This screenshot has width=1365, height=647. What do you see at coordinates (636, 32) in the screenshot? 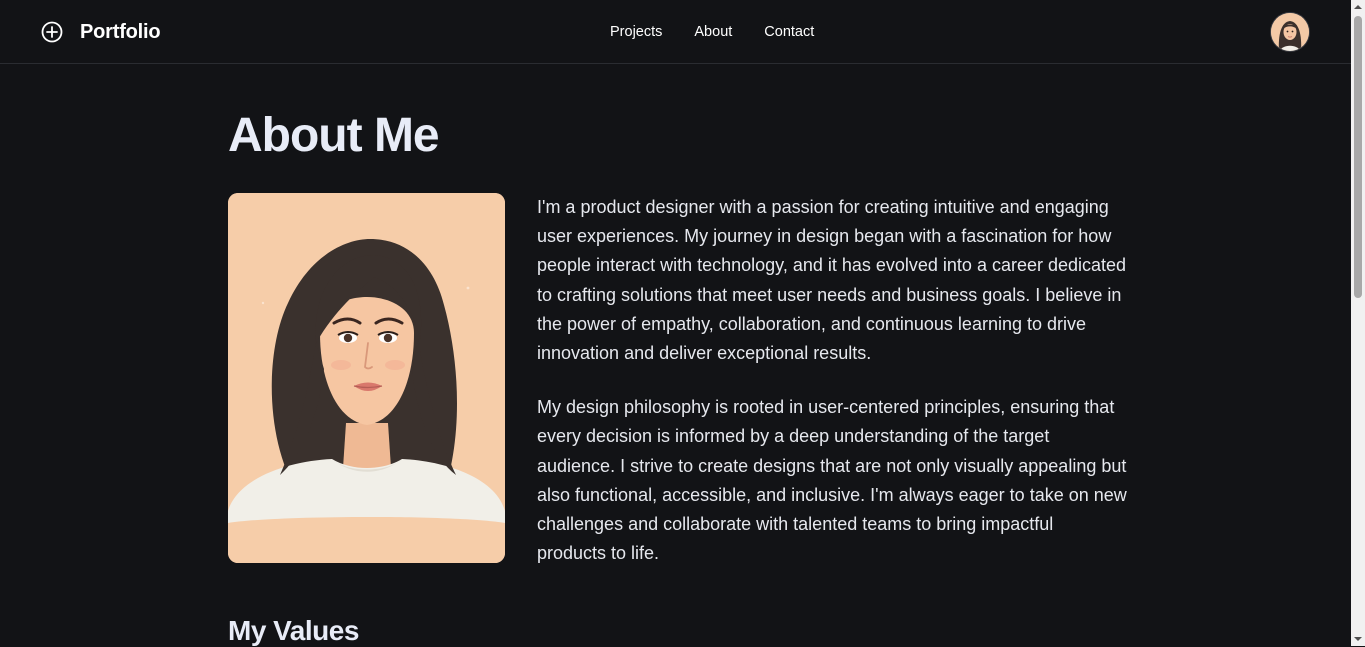
I see `nav-link-projects: Projects` at bounding box center [636, 32].